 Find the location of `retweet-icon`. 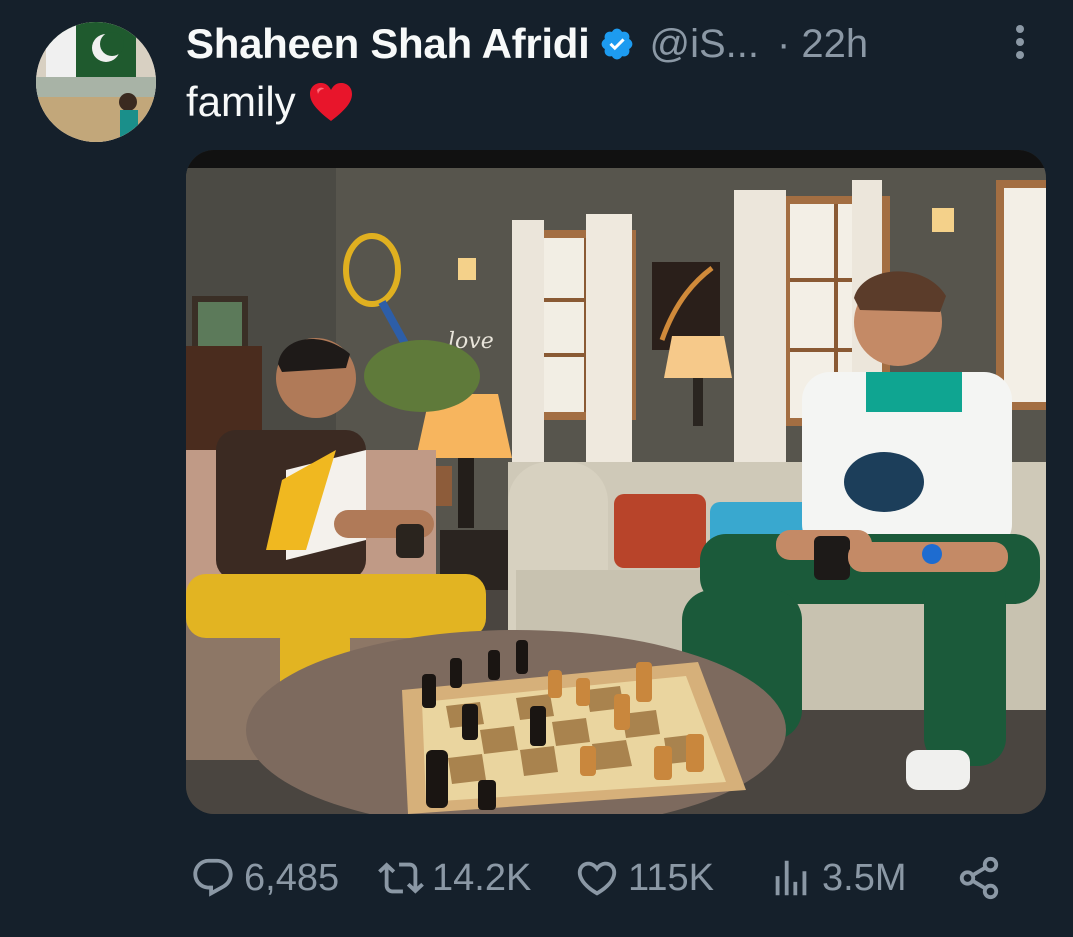

retweet-icon is located at coordinates (401, 878).